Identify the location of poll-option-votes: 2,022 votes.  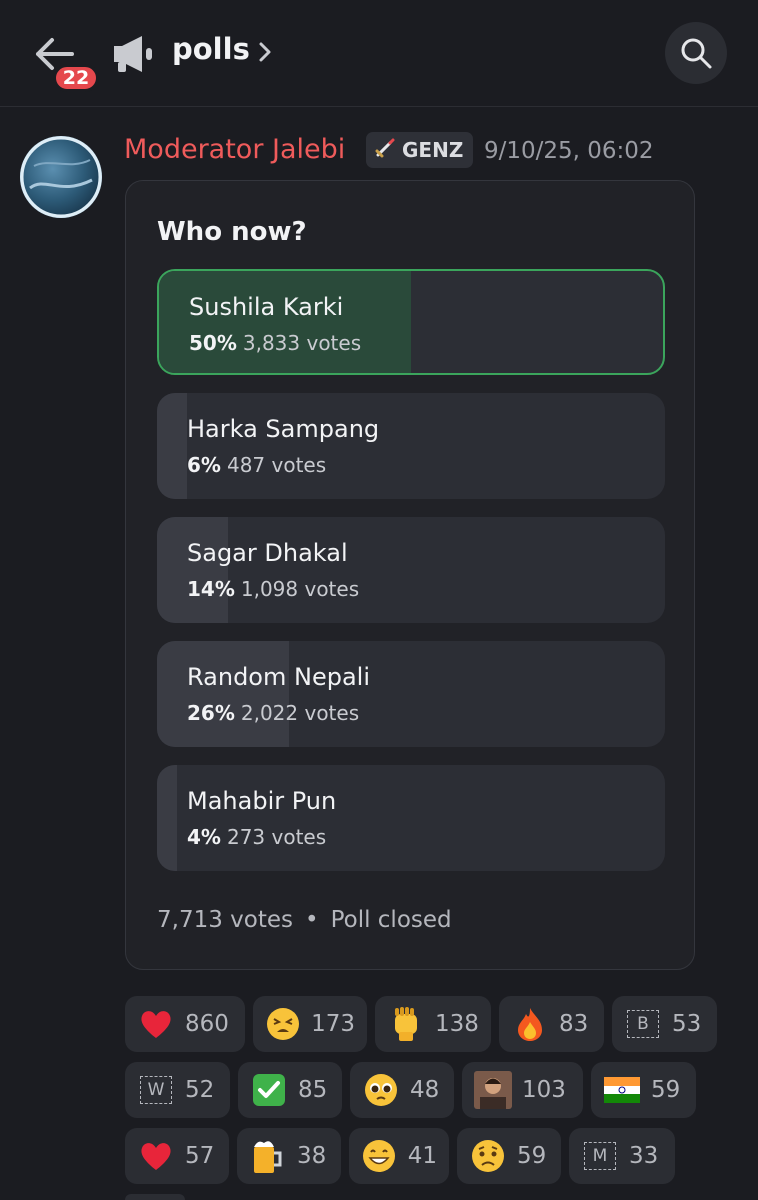
(300, 713).